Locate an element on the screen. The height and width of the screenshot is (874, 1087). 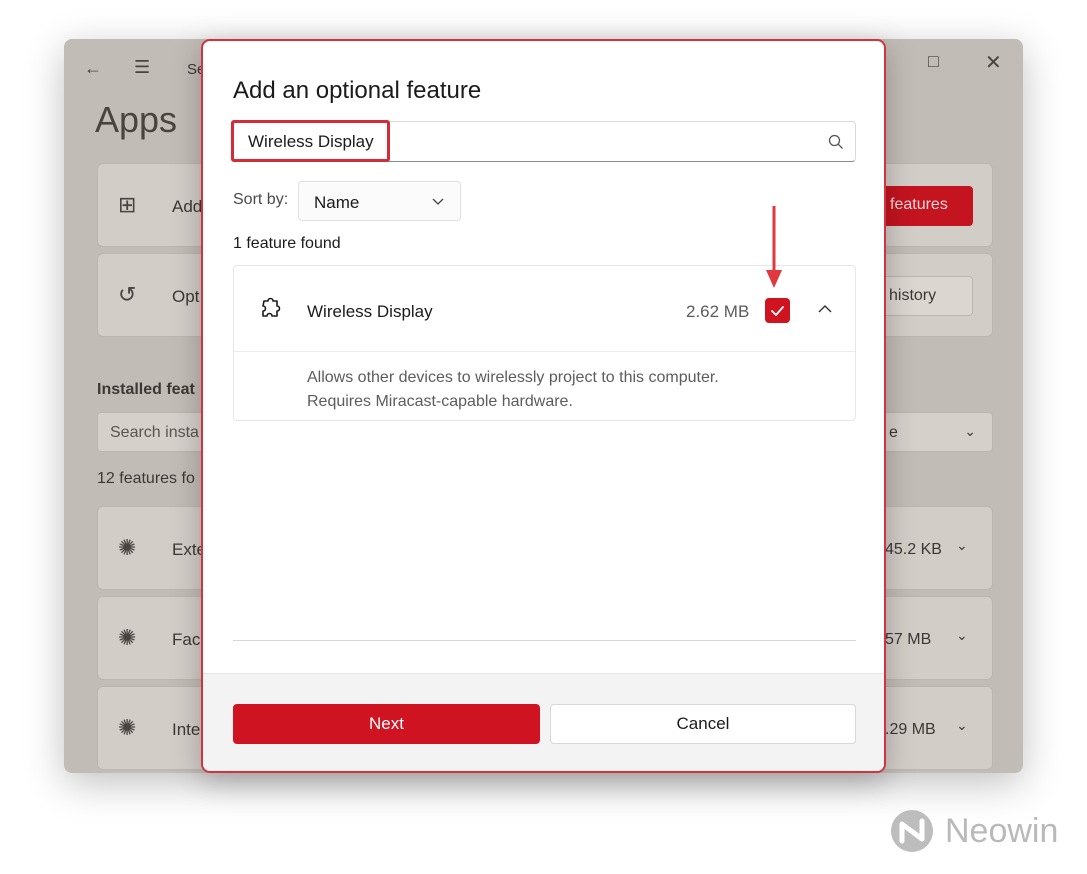
search-value-highlight-annotation is located at coordinates (310, 141).